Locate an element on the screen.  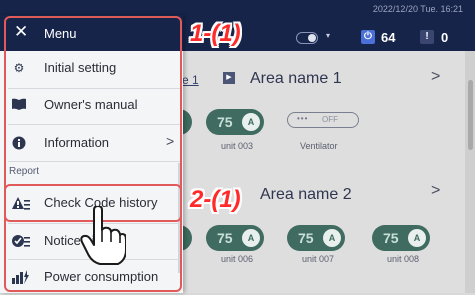
ventilator-dots: ••• is located at coordinates (303, 118).